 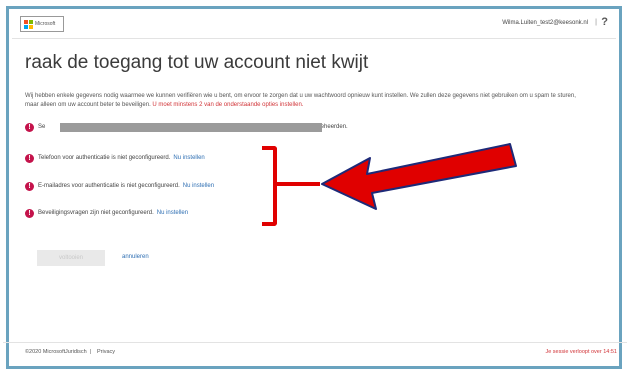 I want to click on privacy-link: Privacy, so click(x=106, y=352).